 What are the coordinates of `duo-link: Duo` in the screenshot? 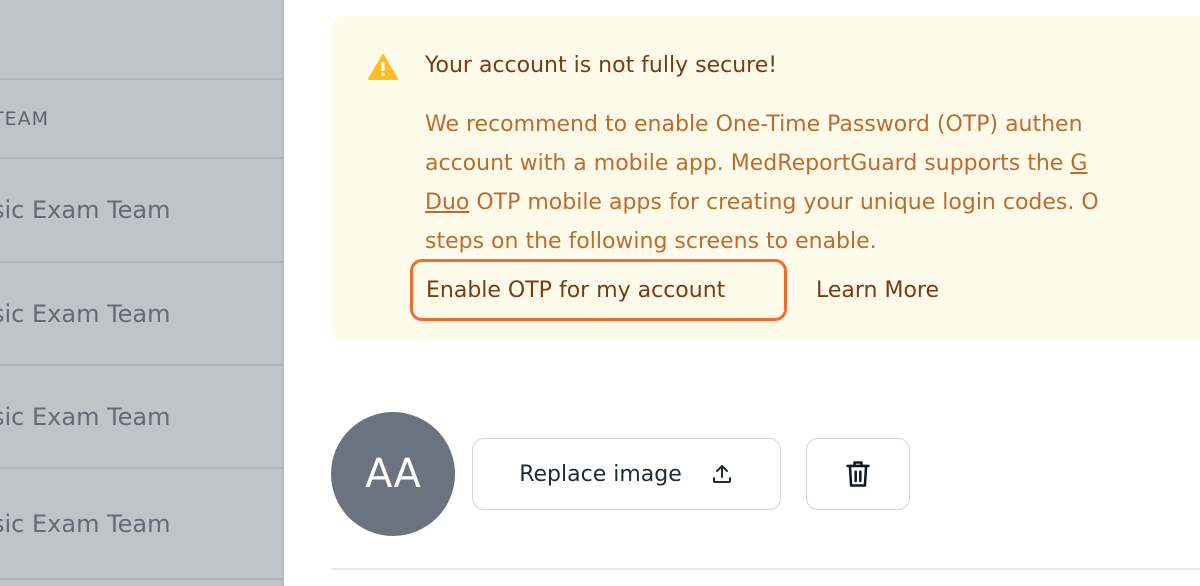 It's located at (447, 202).